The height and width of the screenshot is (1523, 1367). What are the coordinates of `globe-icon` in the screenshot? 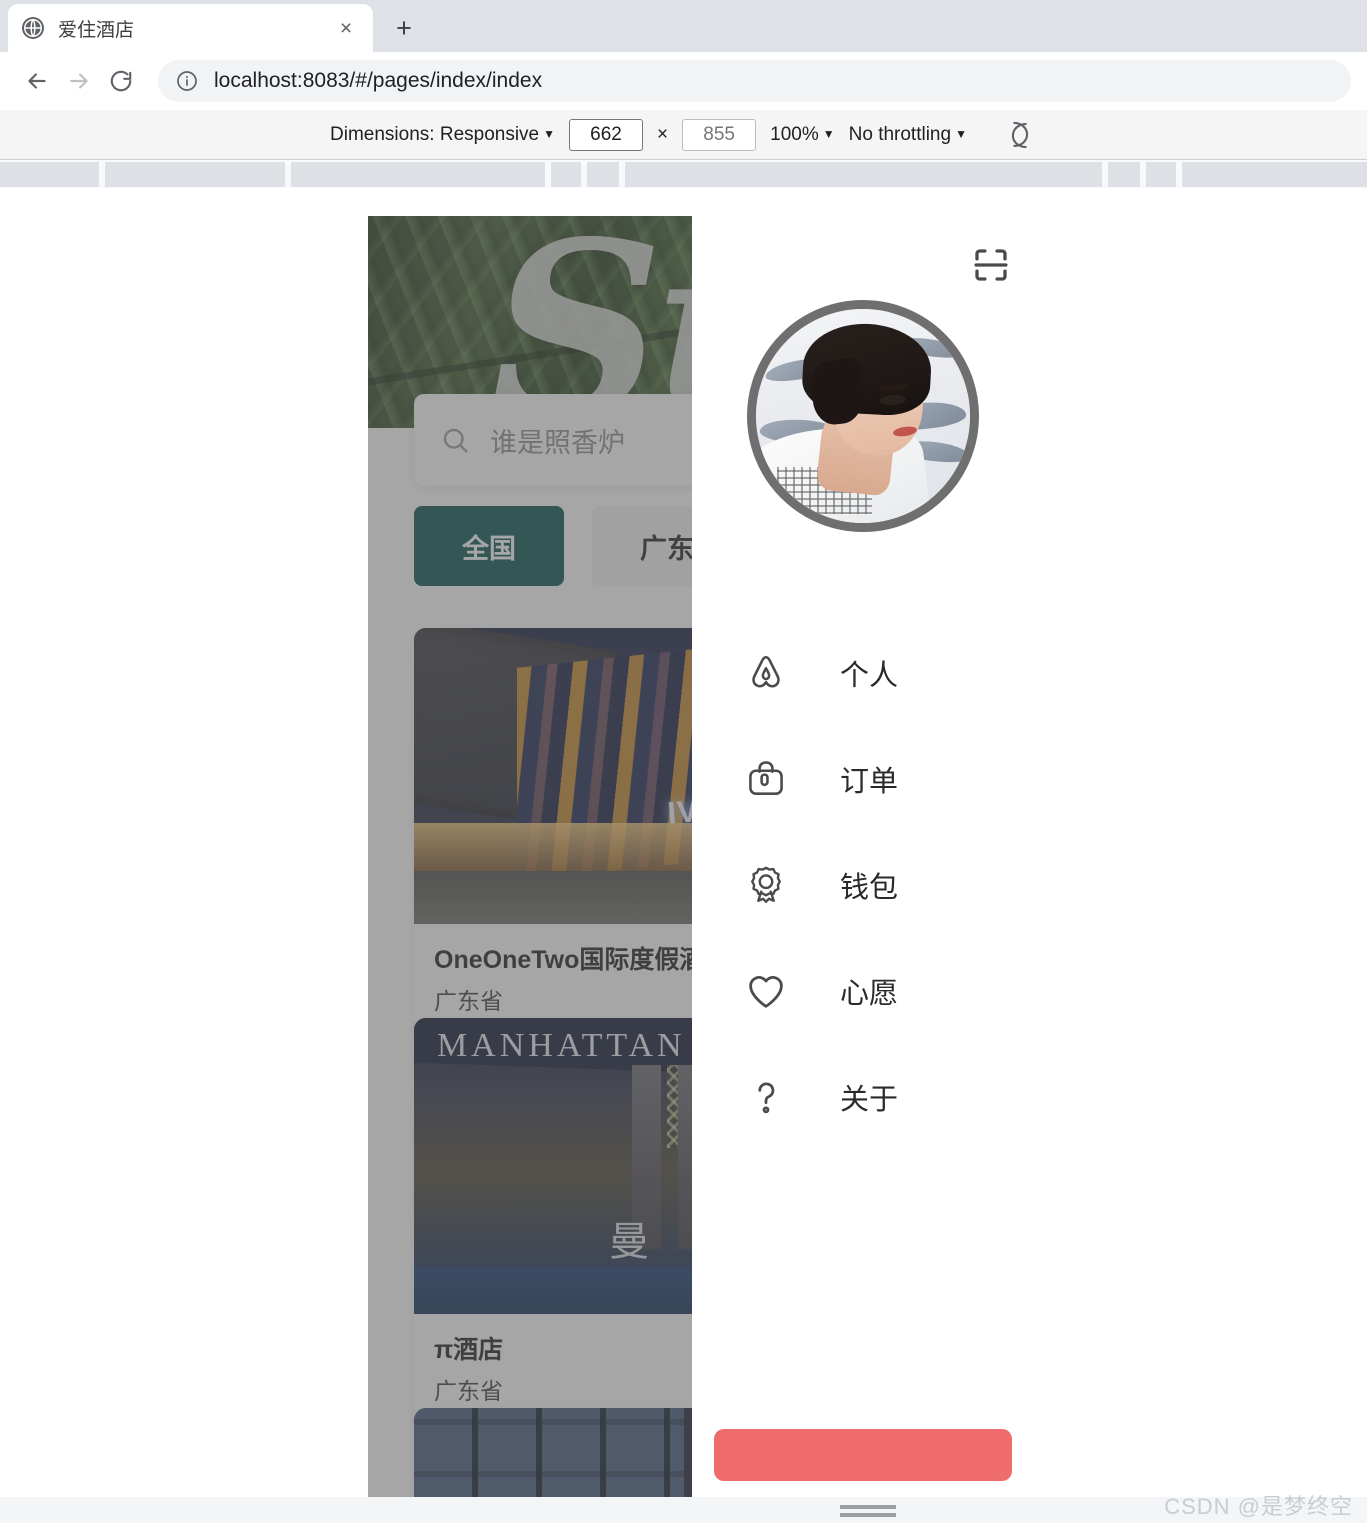 It's located at (33, 28).